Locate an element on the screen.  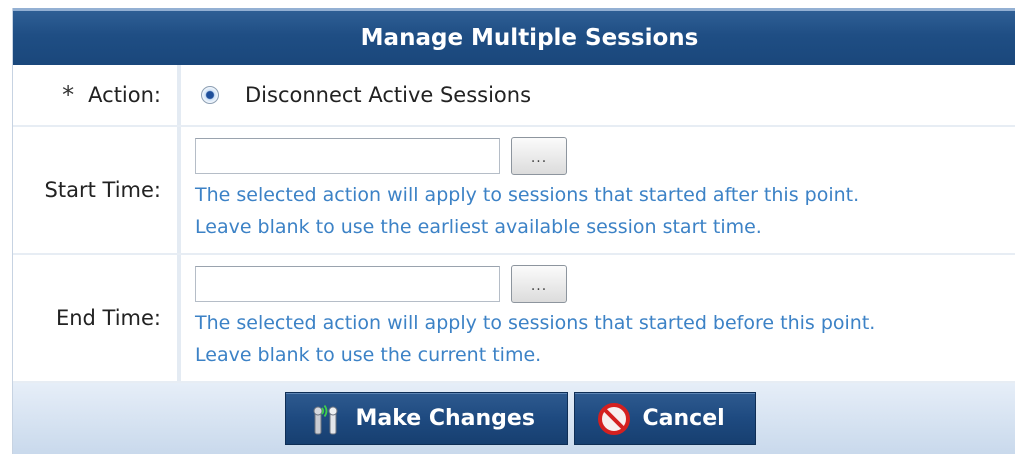
start-time-label: Start Time: is located at coordinates (102, 190).